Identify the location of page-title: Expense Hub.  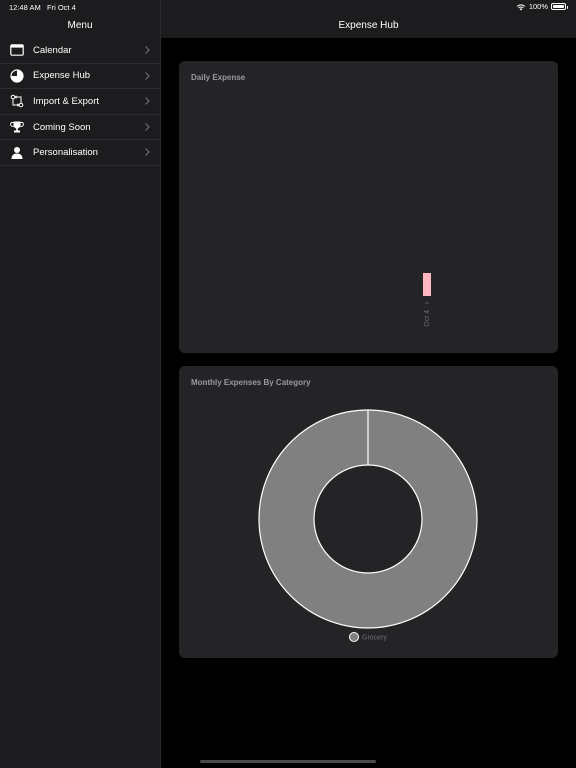
(368, 25).